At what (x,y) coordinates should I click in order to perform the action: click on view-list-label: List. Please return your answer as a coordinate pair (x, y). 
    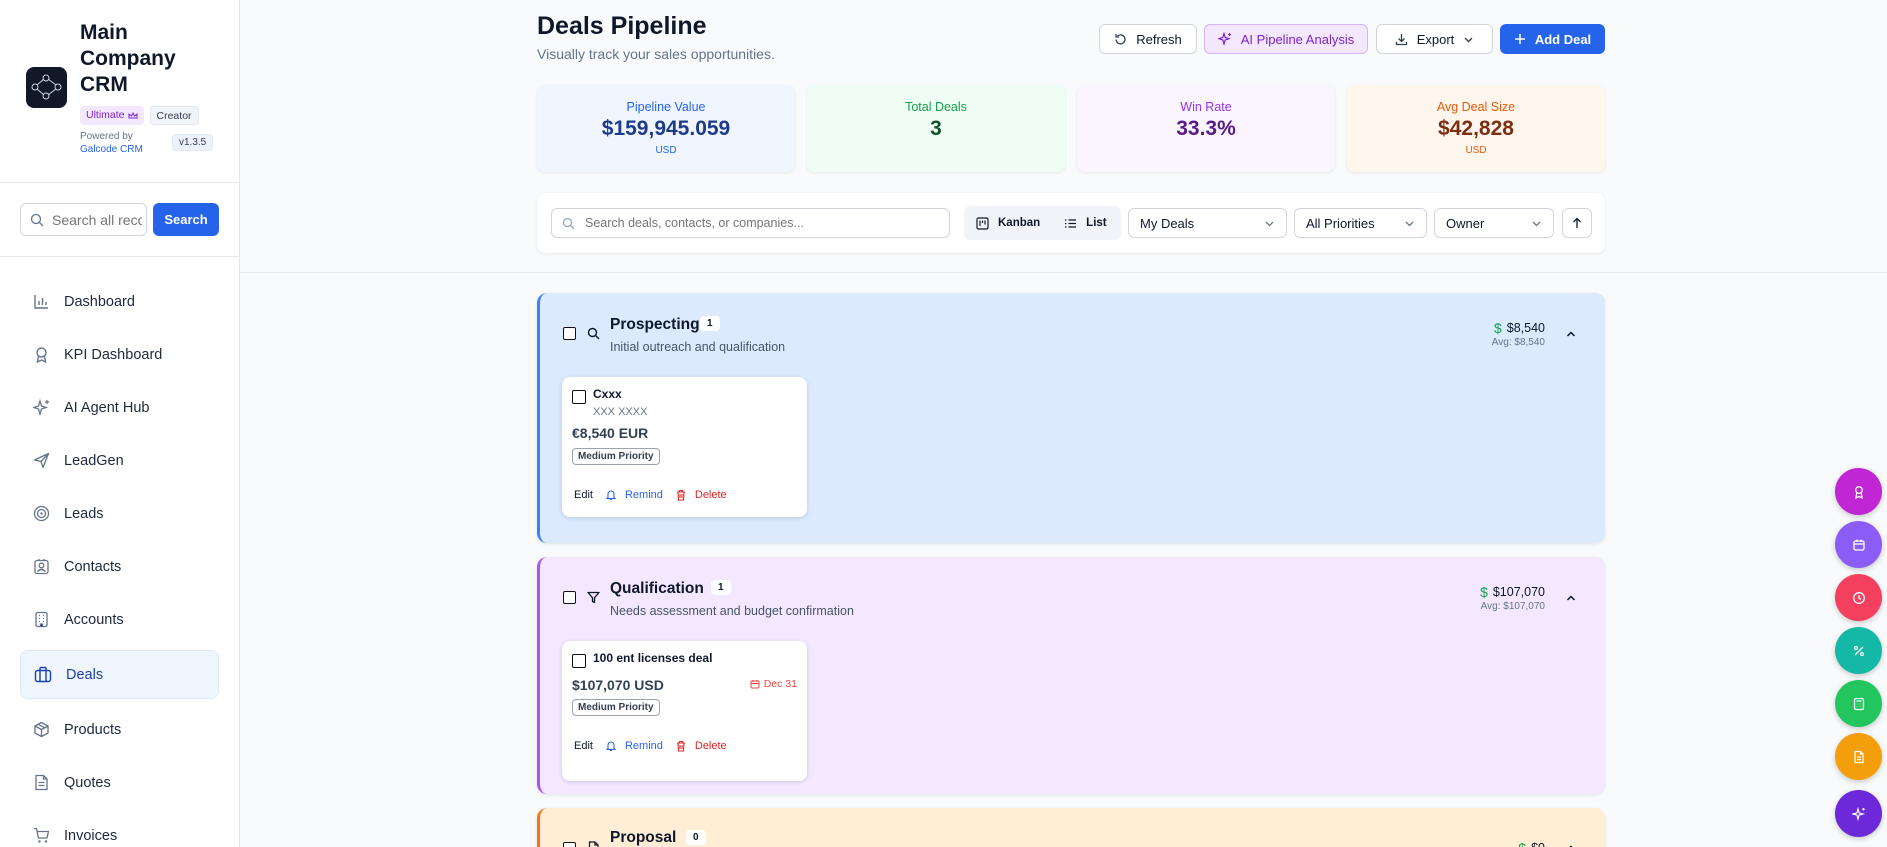
    Looking at the image, I should click on (1096, 223).